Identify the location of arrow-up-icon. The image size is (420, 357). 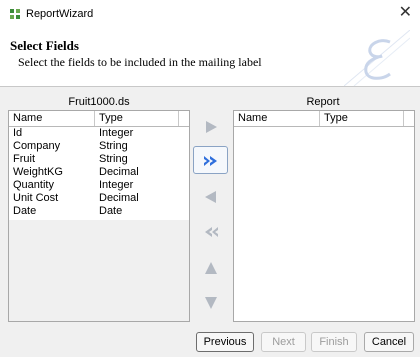
(211, 268).